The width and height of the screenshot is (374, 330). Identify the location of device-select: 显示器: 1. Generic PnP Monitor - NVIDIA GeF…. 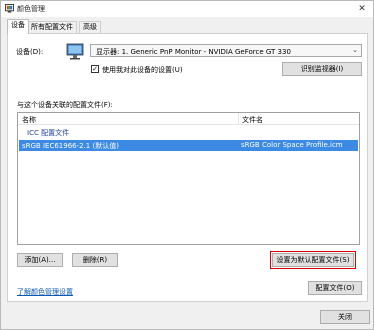
(226, 50).